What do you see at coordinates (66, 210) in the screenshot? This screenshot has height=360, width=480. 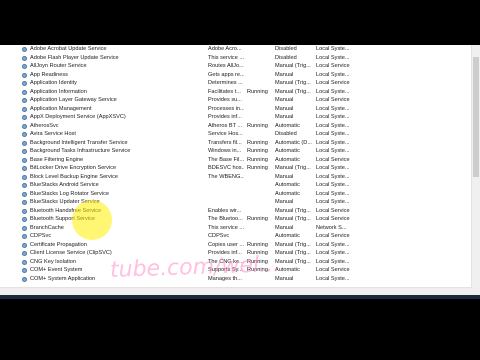 I see `service-name: Bluetooth Handsfree Service` at bounding box center [66, 210].